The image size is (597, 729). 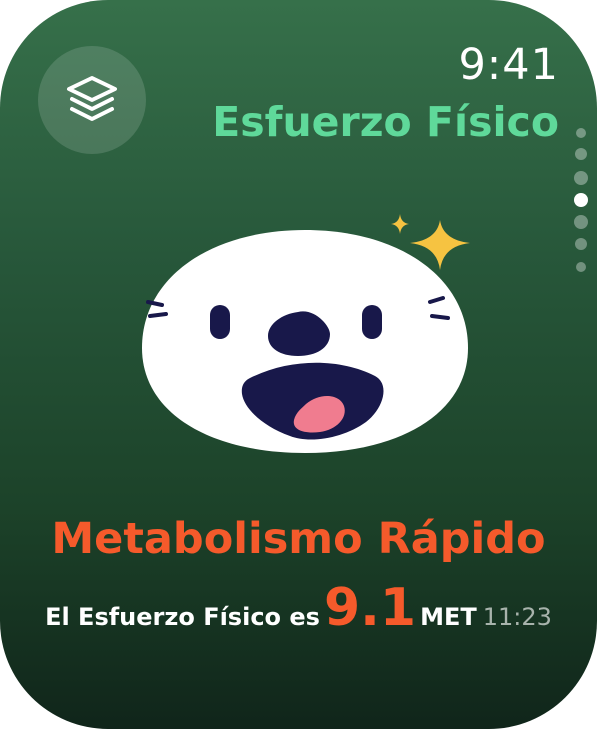 I want to click on stack-layers-icon, so click(x=92, y=98).